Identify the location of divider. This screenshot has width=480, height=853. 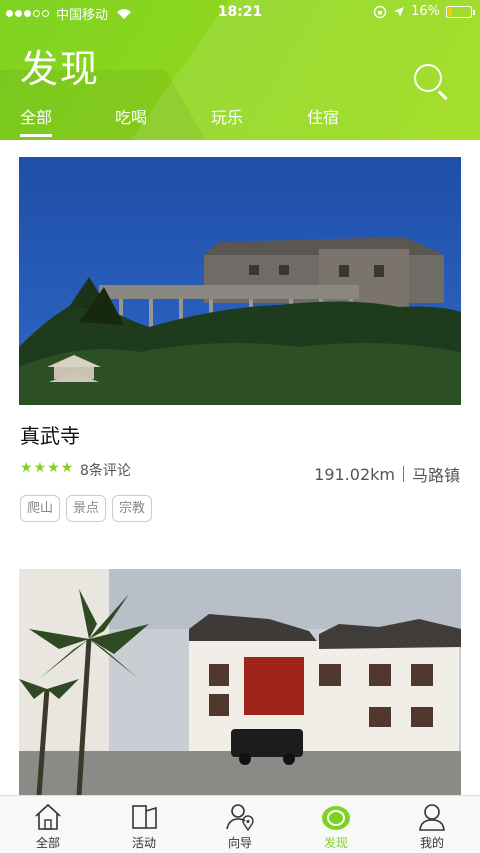
(403, 474).